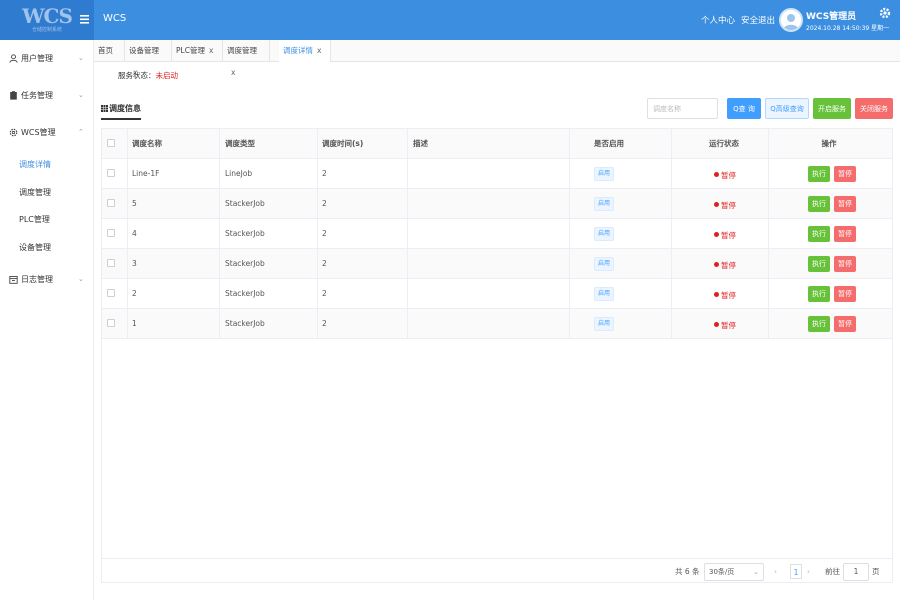  I want to click on sidebar-item-label: PLC管理, so click(34, 219).